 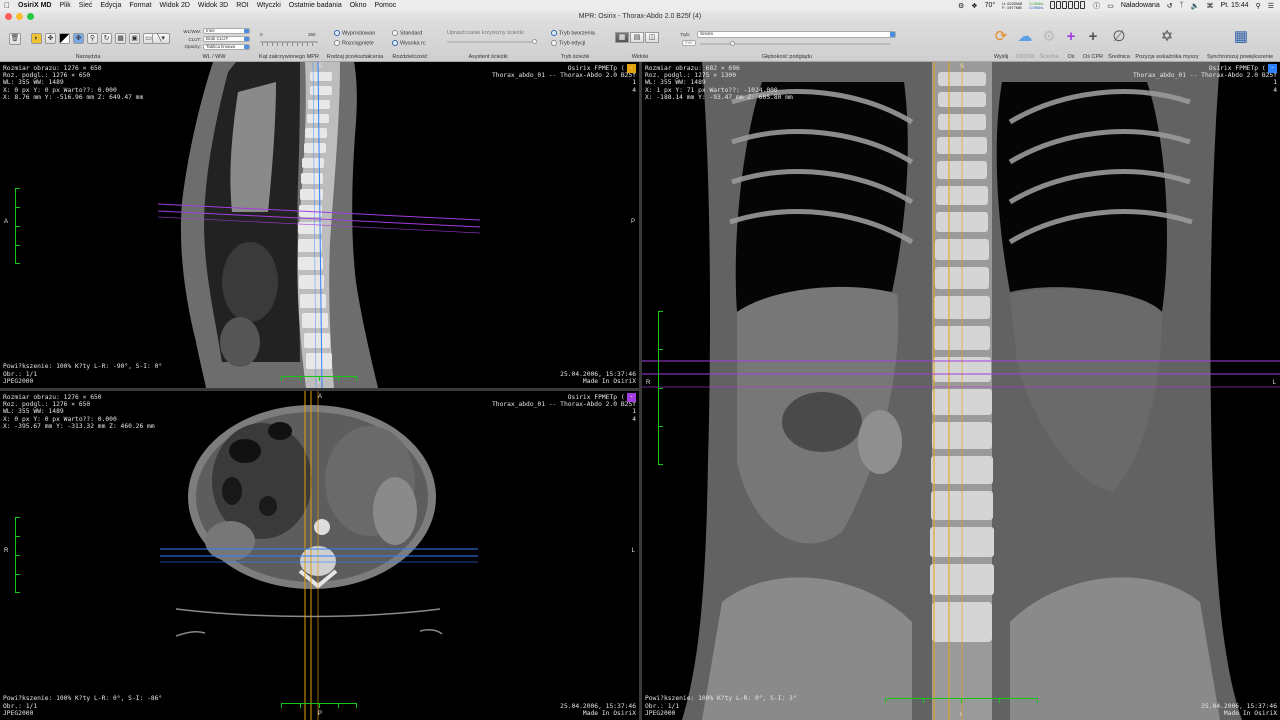 What do you see at coordinates (19, 16) in the screenshot?
I see `minimize-window-button` at bounding box center [19, 16].